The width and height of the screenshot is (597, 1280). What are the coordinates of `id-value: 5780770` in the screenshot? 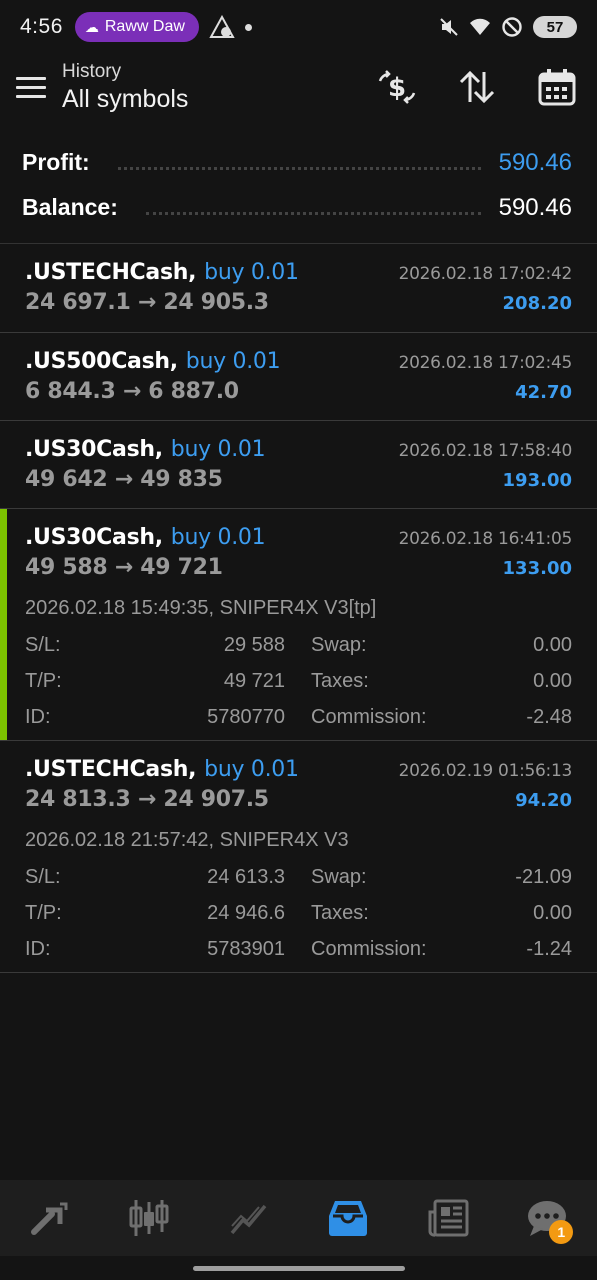 It's located at (246, 716).